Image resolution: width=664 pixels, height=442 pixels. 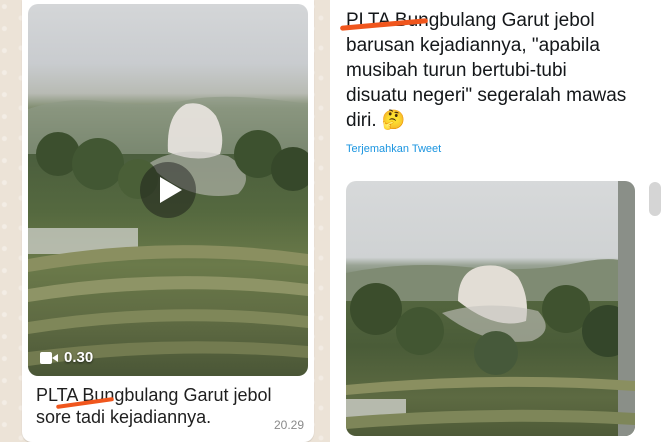 What do you see at coordinates (473, 45) in the screenshot?
I see `tweet-line: barusan kejadiannya, "apabila` at bounding box center [473, 45].